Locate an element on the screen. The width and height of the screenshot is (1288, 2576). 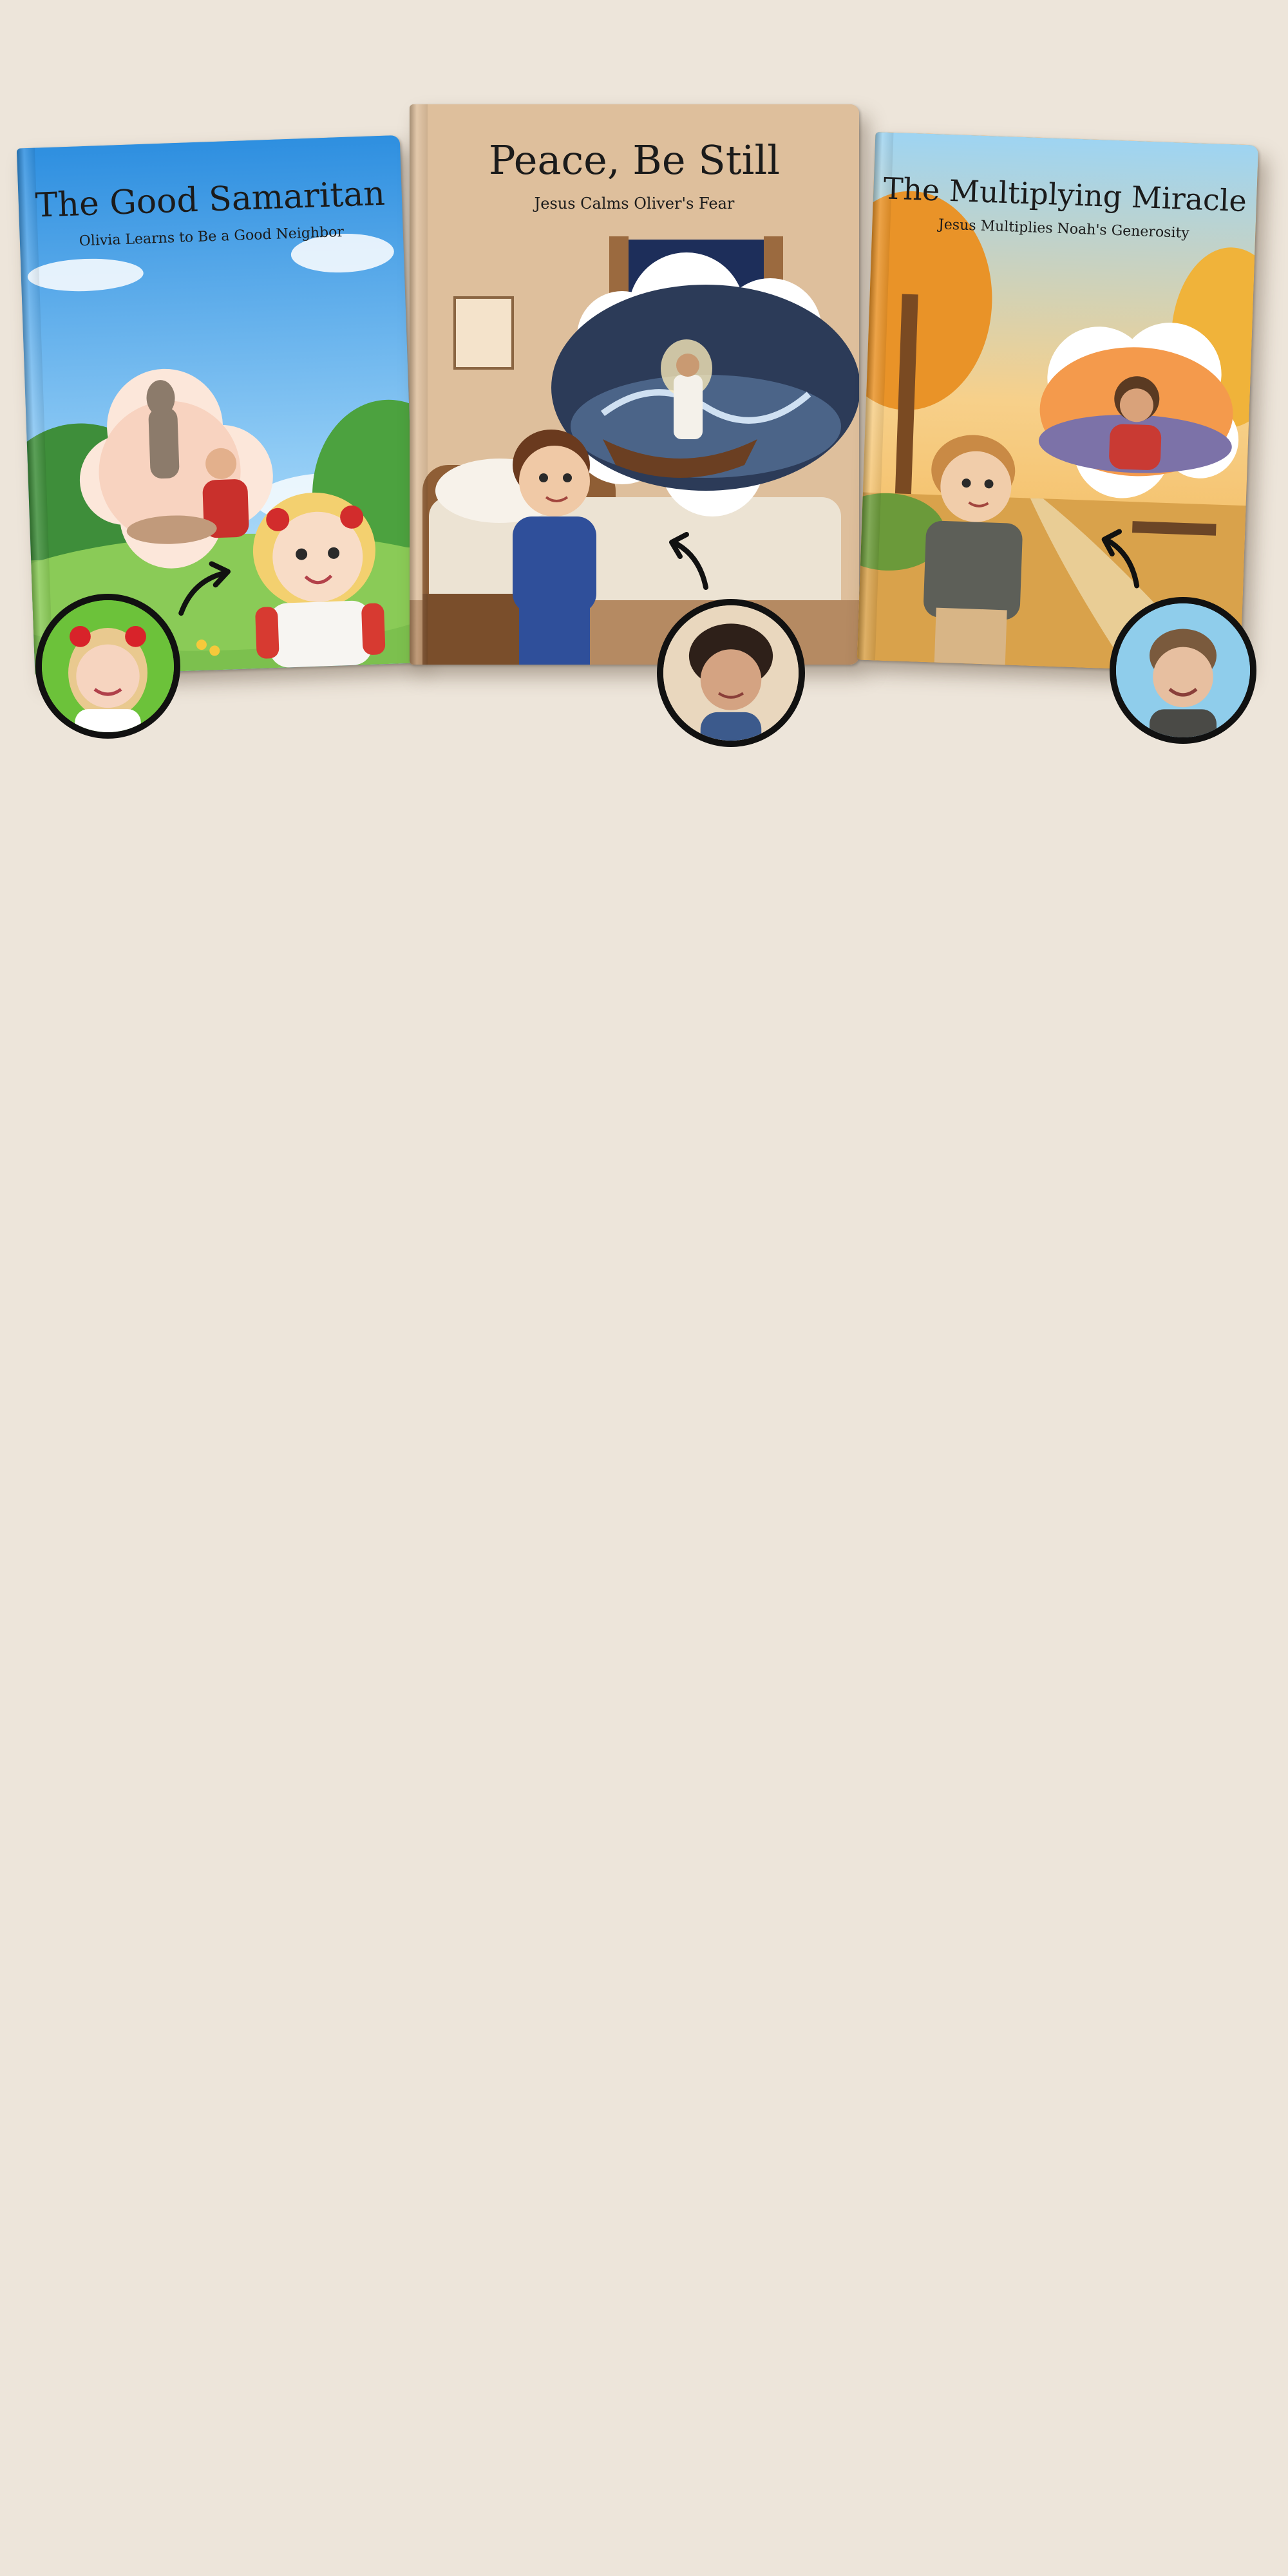
toddler-photo-avatar is located at coordinates (1183, 670).